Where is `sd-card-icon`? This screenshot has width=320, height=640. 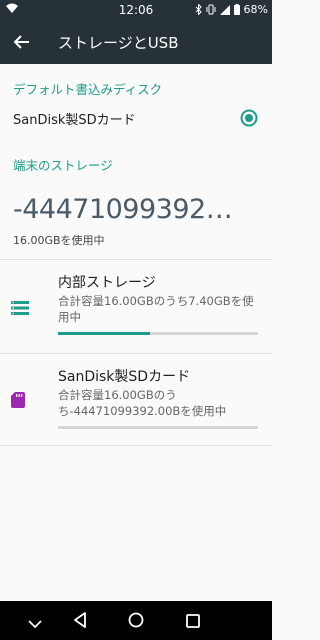
sd-card-icon is located at coordinates (18, 402).